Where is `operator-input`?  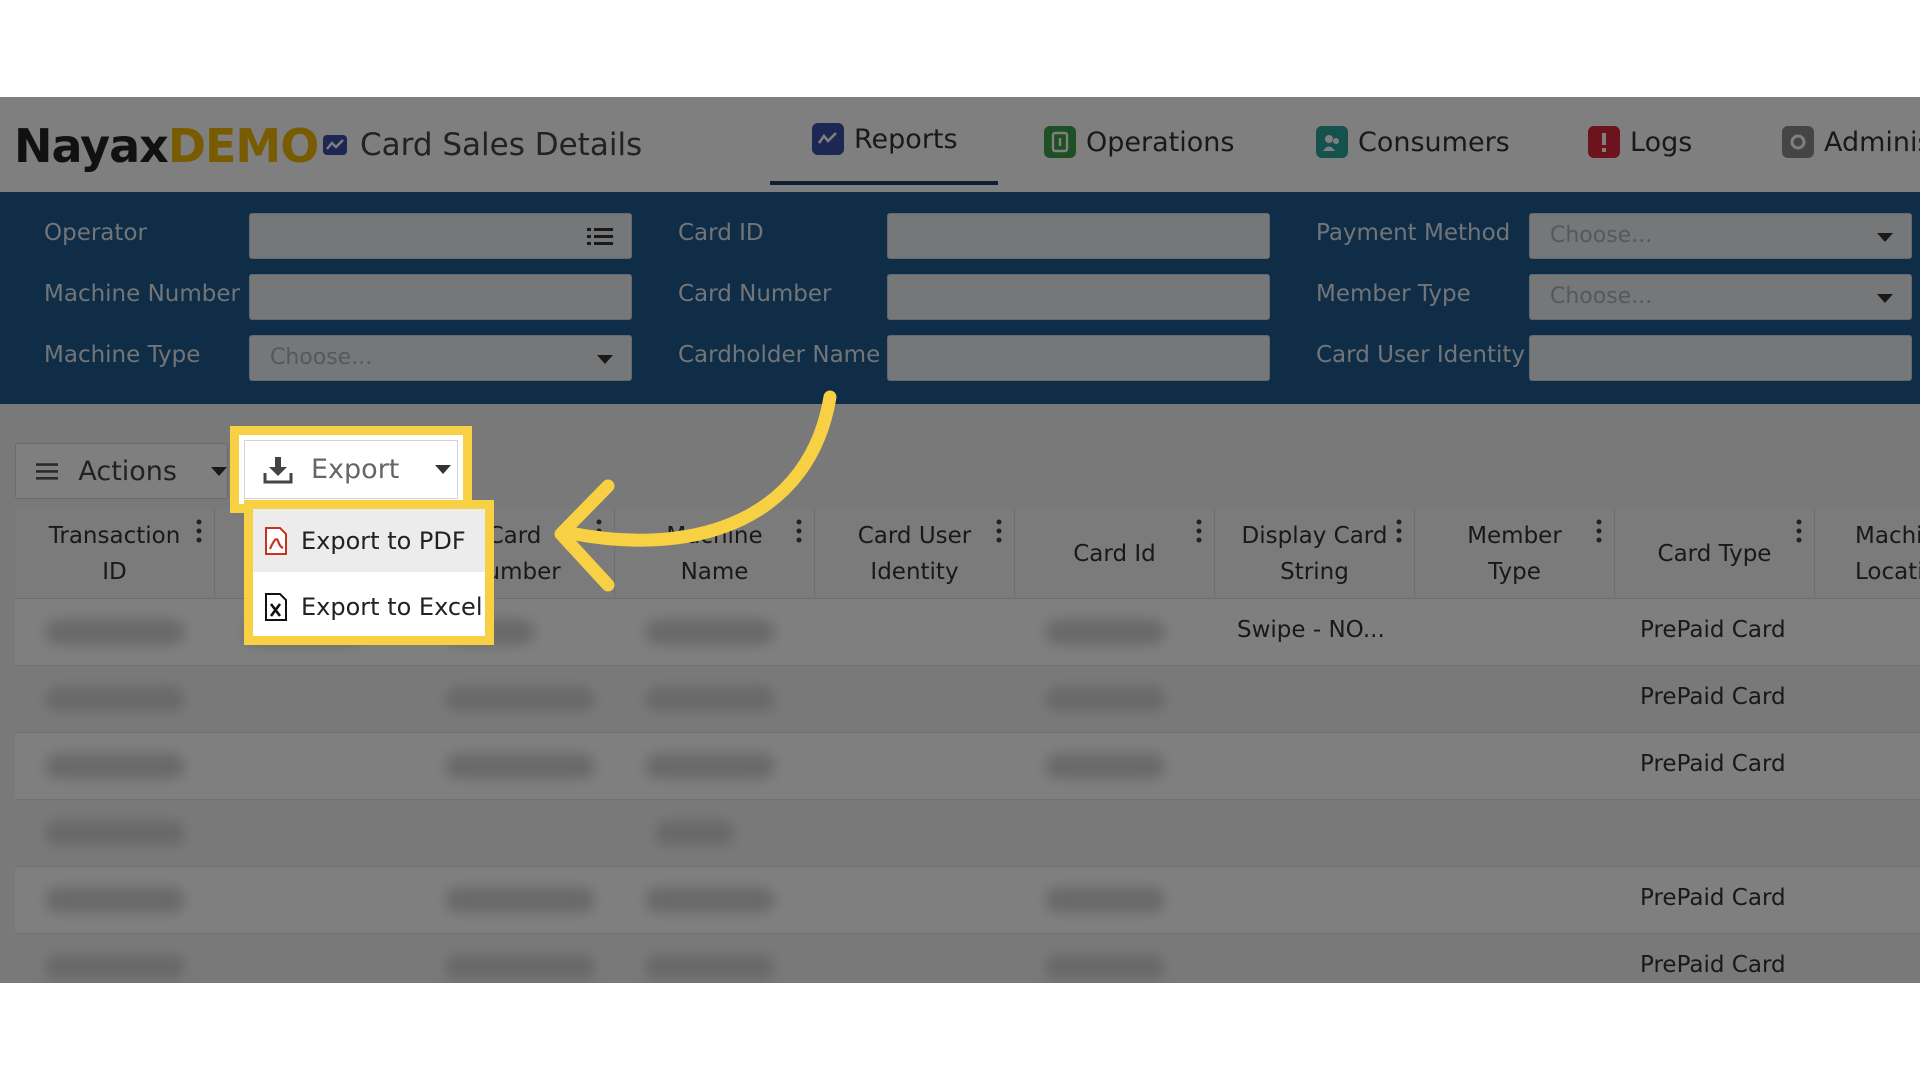 operator-input is located at coordinates (440, 236).